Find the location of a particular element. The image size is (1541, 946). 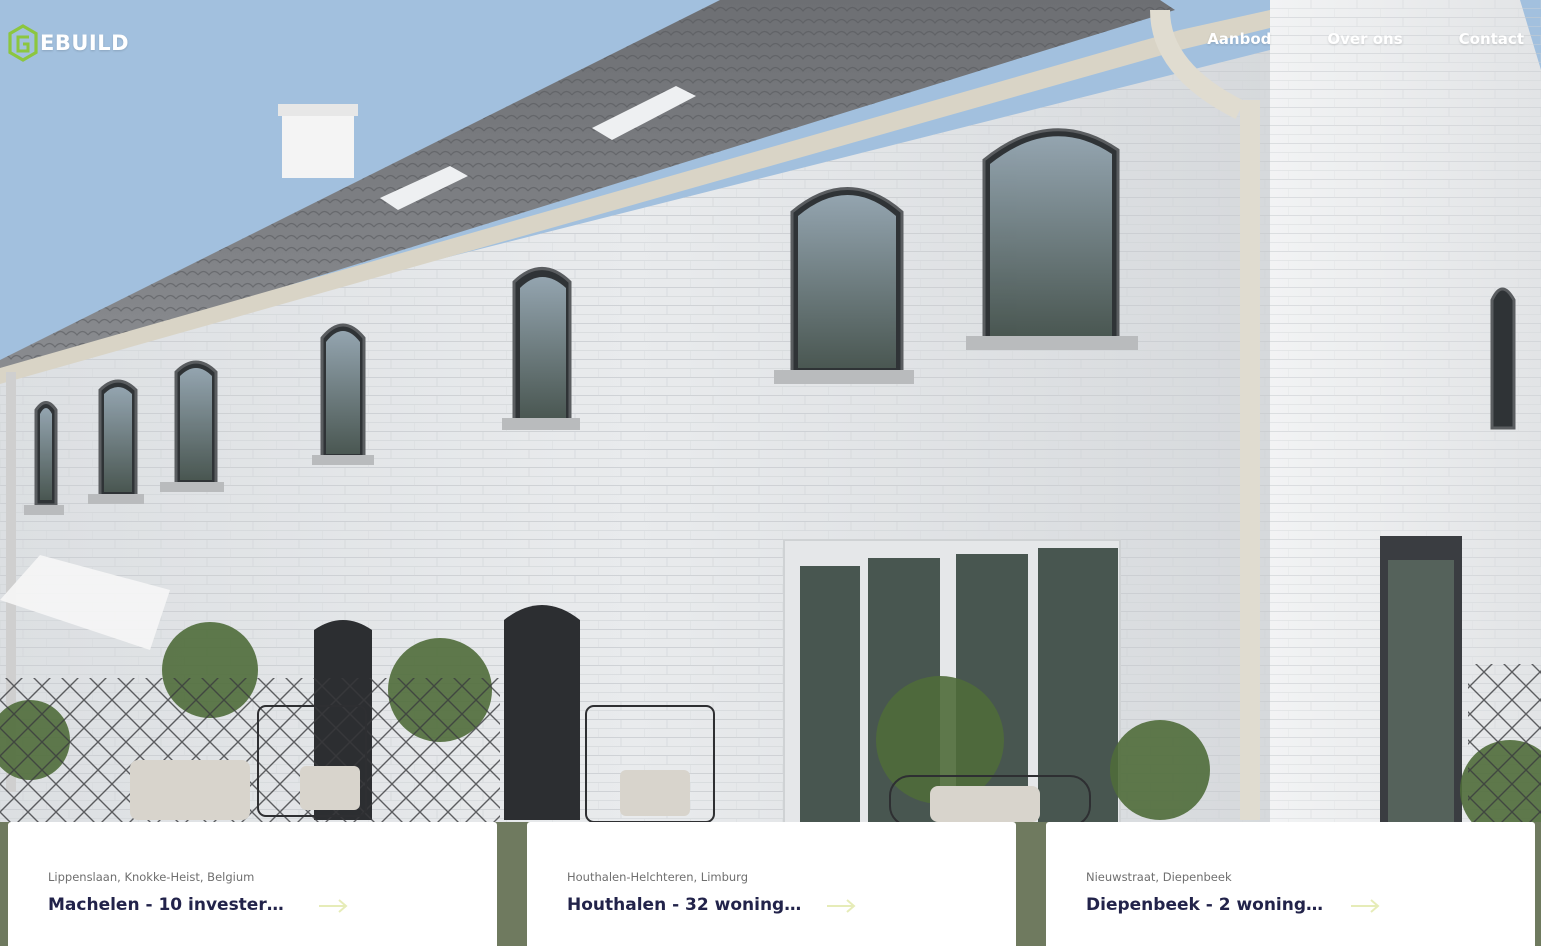

brand-logo: EBUILD is located at coordinates (68, 43).